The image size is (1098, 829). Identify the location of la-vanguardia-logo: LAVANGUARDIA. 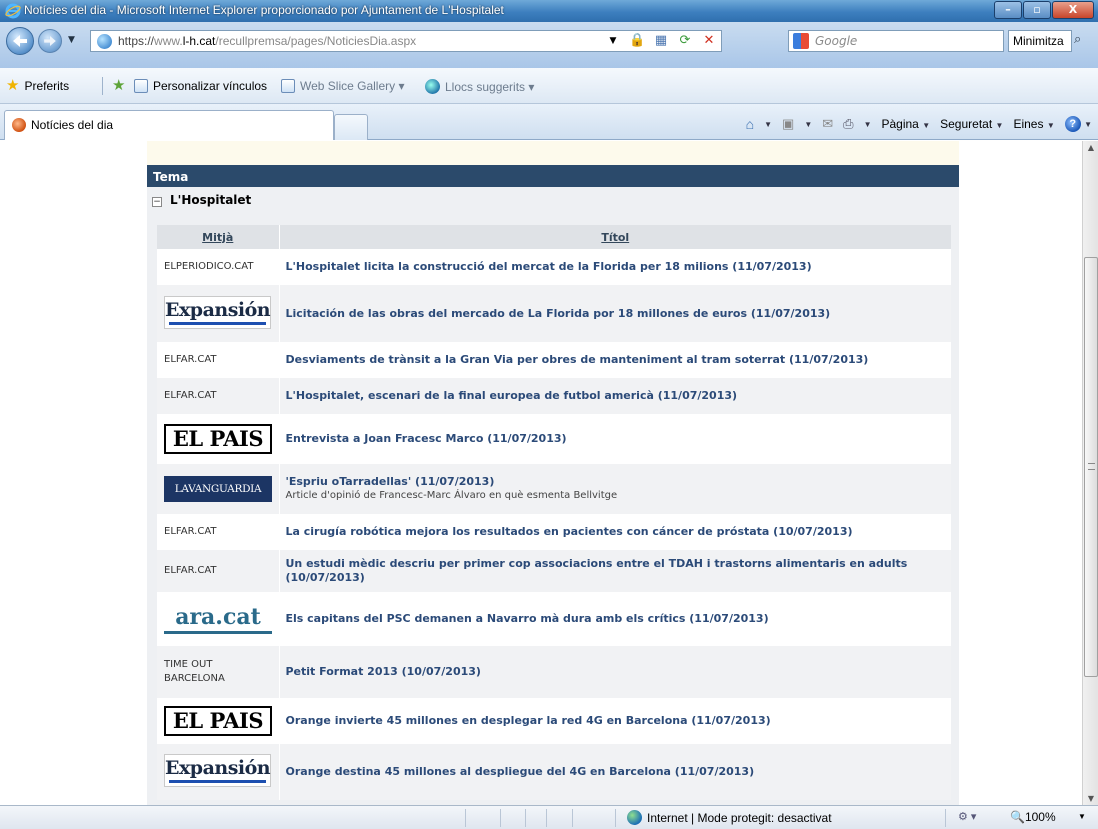
(218, 489).